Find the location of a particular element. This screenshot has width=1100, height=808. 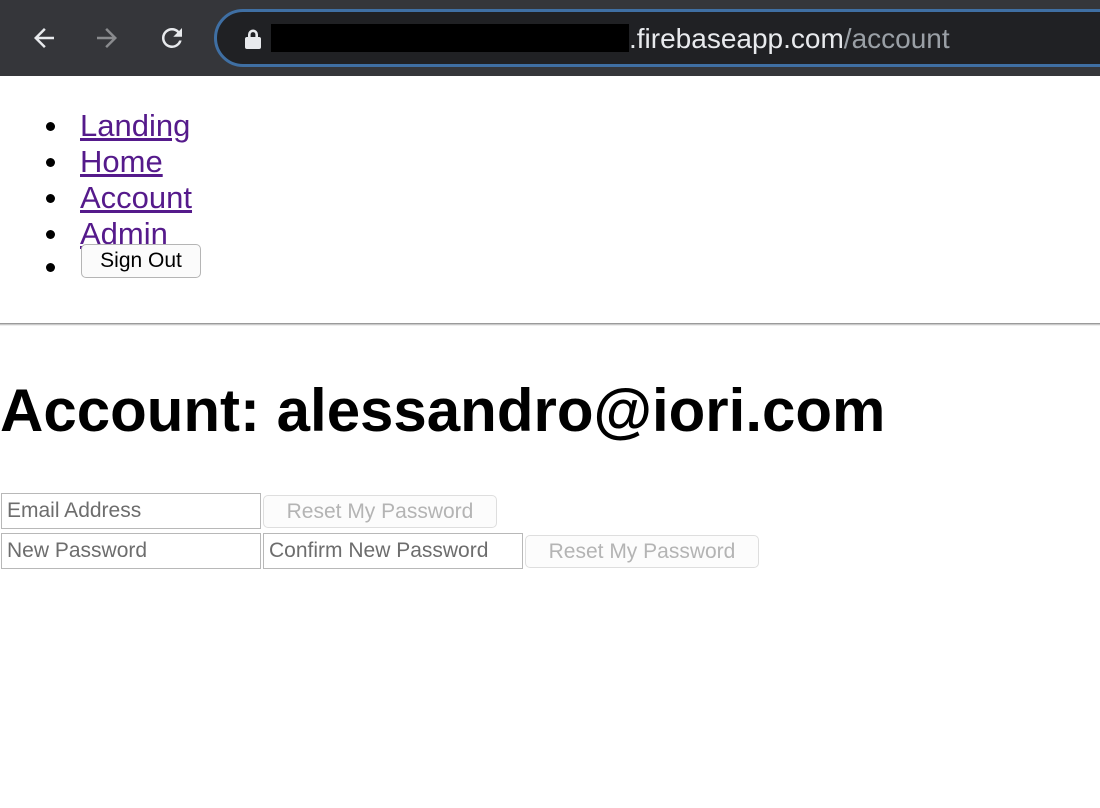

nav-link-landing: Landing is located at coordinates (135, 125).